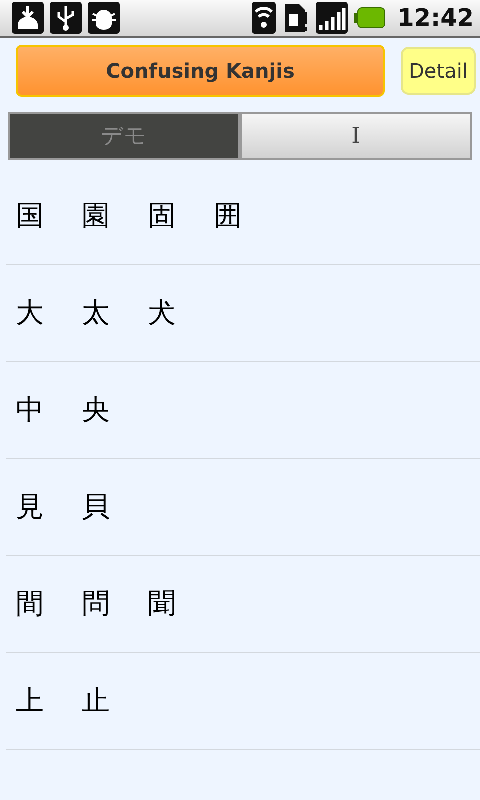 Image resolution: width=480 pixels, height=800 pixels. Describe the element at coordinates (237, 216) in the screenshot. I see `kanji-item: 囲` at that location.